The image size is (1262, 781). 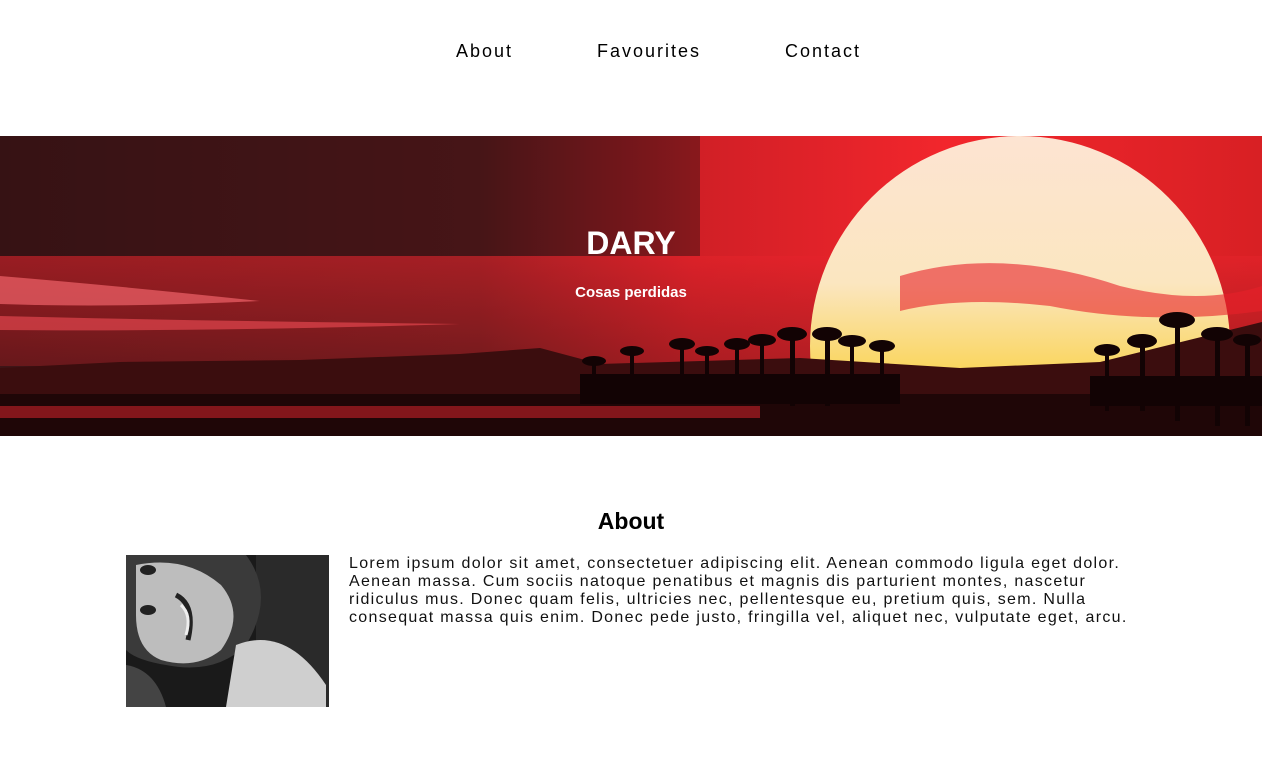 What do you see at coordinates (649, 51) in the screenshot?
I see `nav-link-favourites: Favourites` at bounding box center [649, 51].